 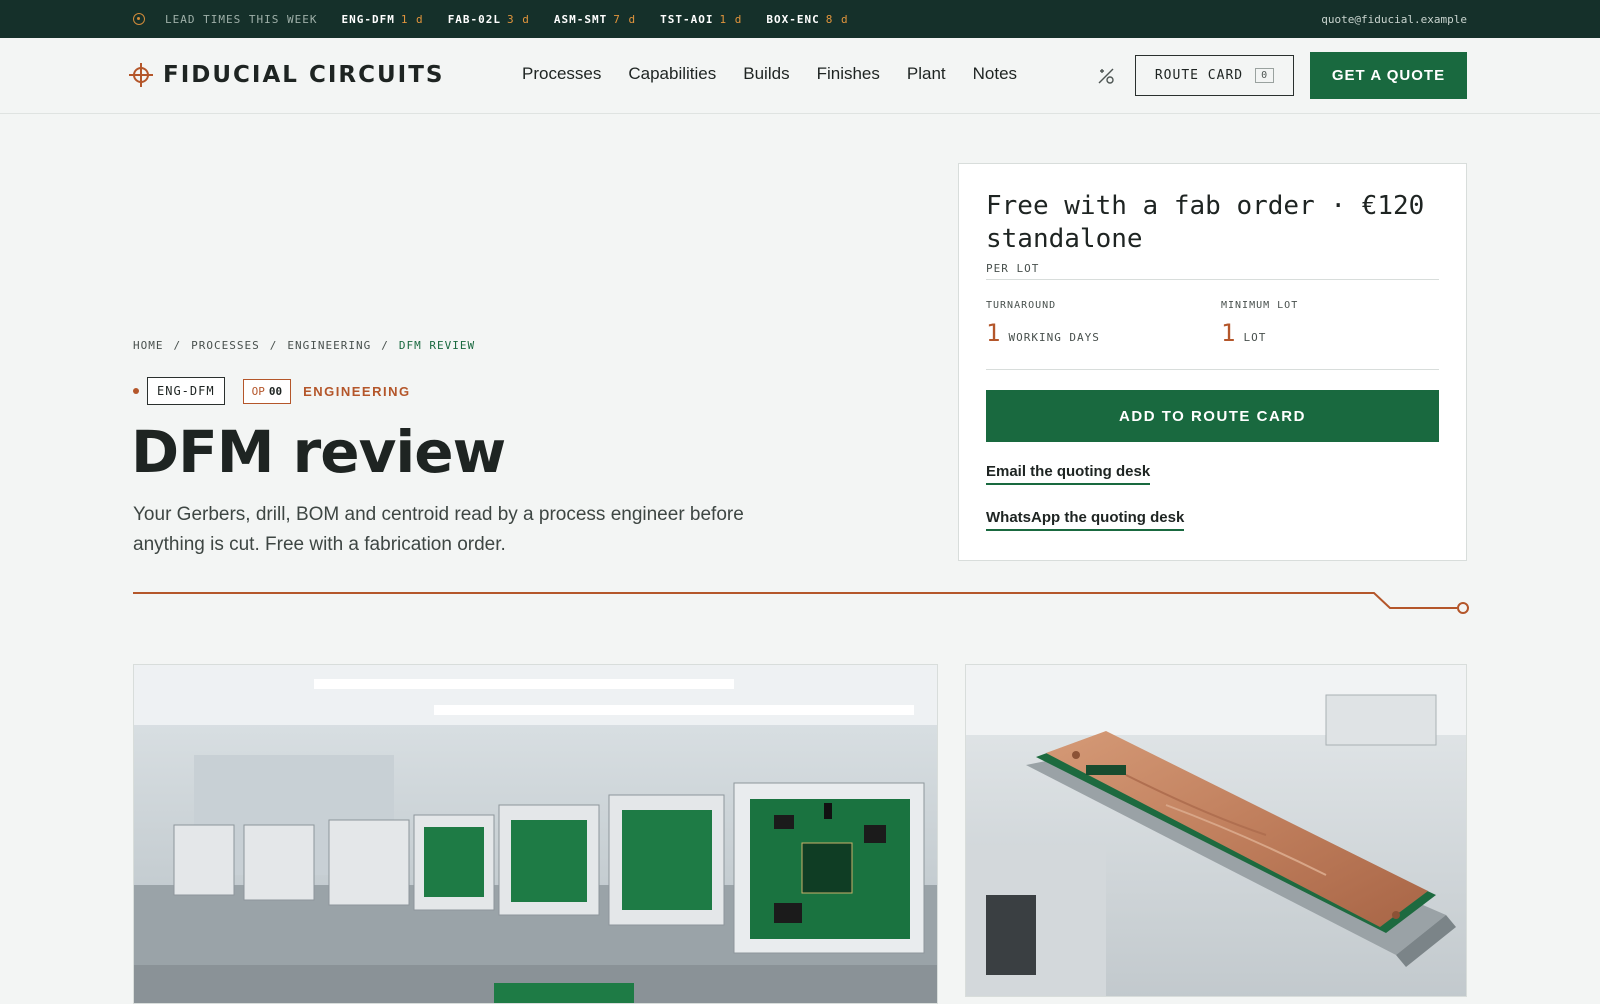 What do you see at coordinates (357, 391) in the screenshot?
I see `category-label: ENGINEERING` at bounding box center [357, 391].